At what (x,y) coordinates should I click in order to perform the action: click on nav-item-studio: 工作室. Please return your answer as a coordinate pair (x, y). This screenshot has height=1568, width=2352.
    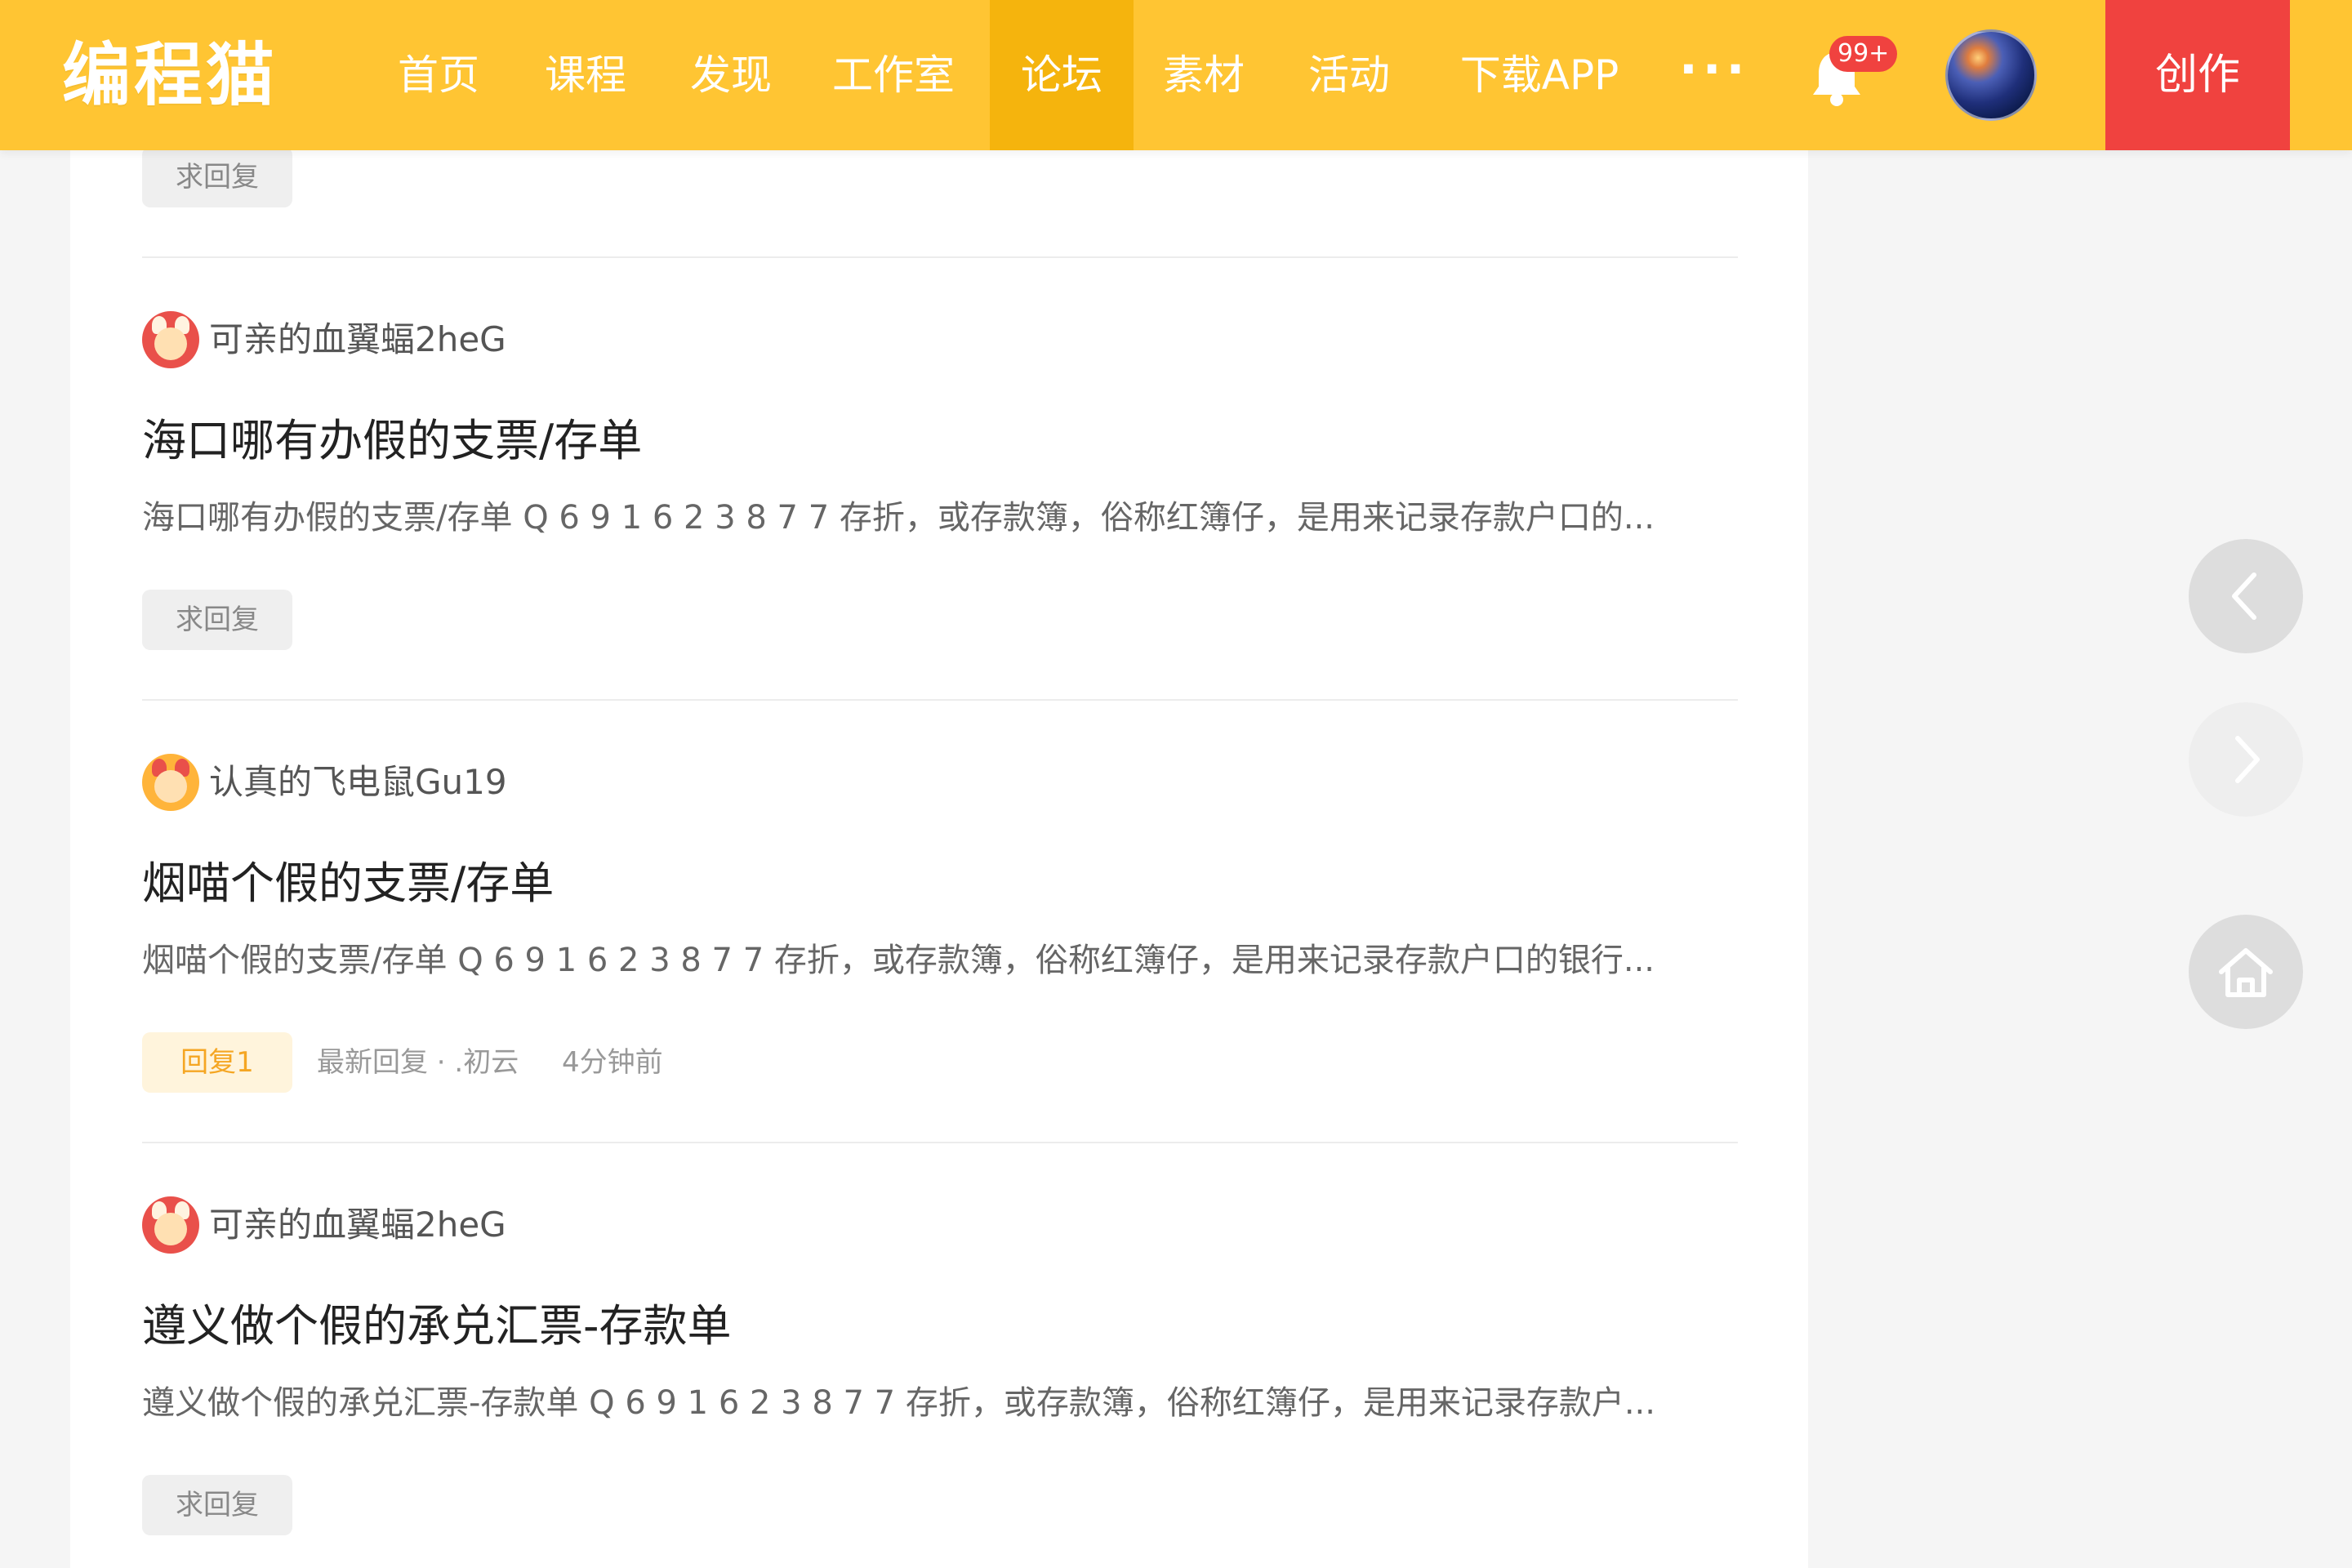
    Looking at the image, I should click on (893, 75).